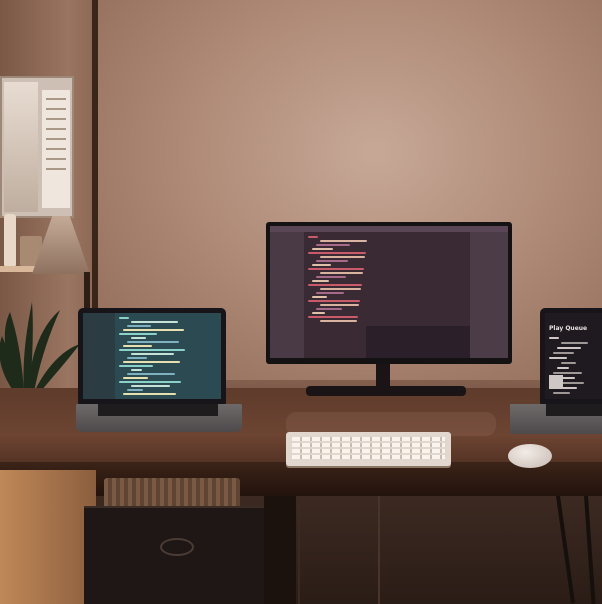  What do you see at coordinates (56, 149) in the screenshot?
I see `pinned-notes` at bounding box center [56, 149].